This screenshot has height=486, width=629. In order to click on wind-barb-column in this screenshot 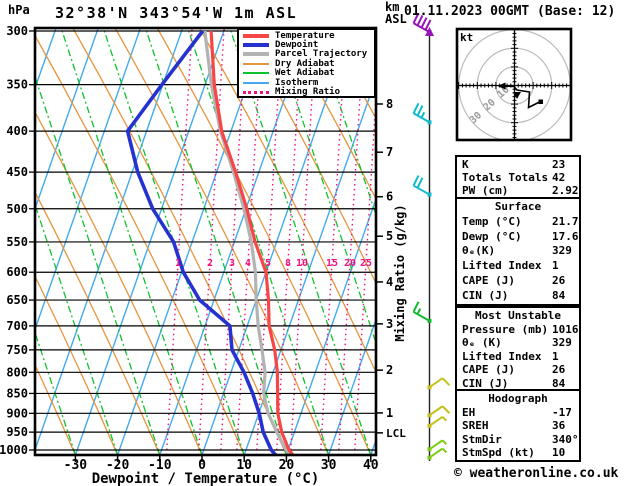, I will do `click(431, 236)`.